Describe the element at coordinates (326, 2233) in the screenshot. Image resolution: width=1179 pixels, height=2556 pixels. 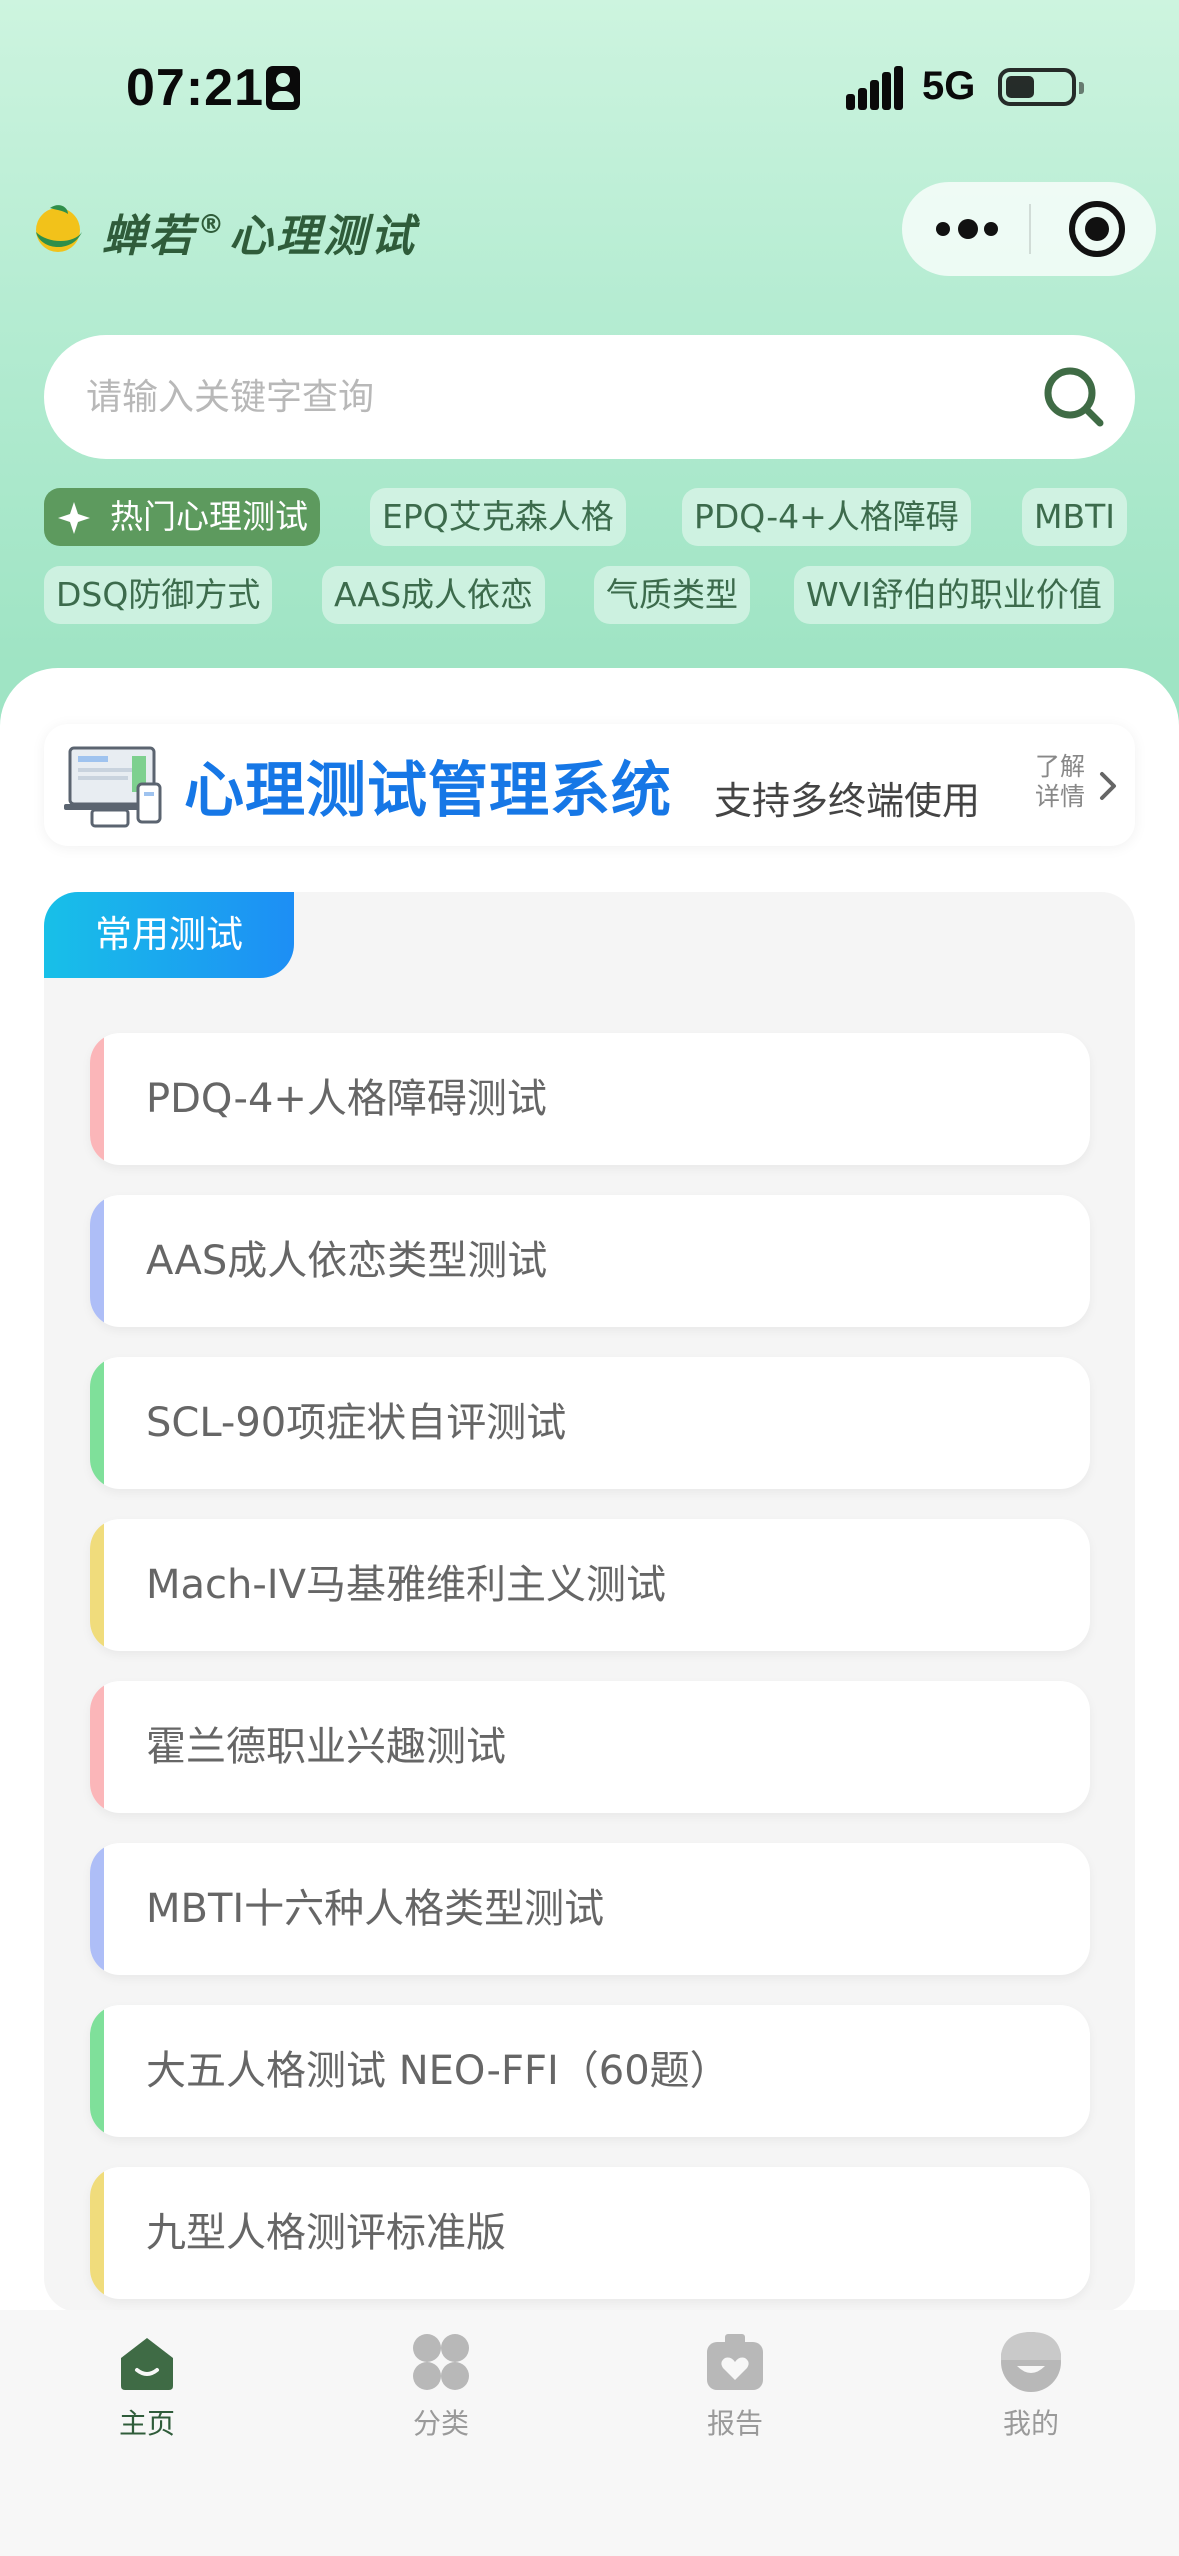
I see `test-item-label: 九型人格测评标准版` at that location.